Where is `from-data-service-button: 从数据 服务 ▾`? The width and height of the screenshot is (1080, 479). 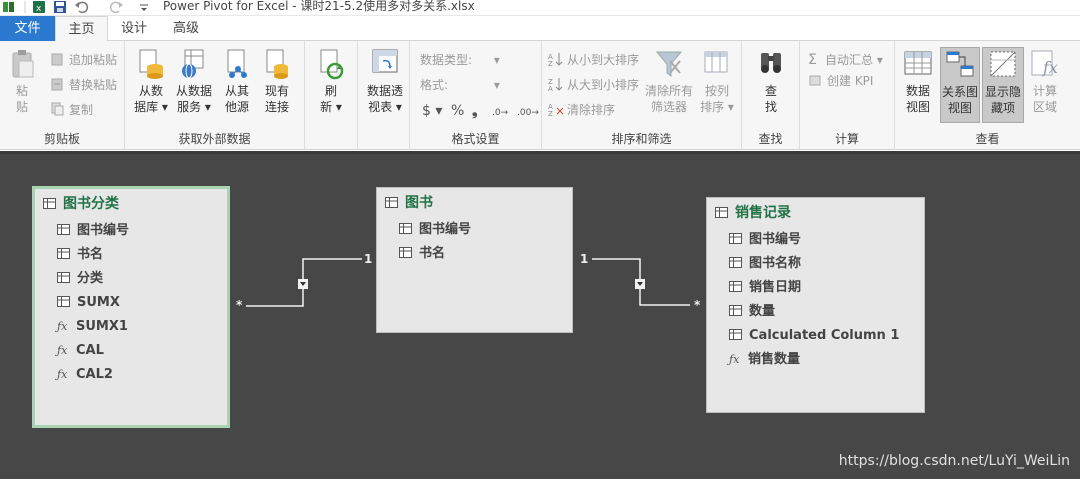 from-data-service-button: 从数据 服务 ▾ is located at coordinates (194, 81).